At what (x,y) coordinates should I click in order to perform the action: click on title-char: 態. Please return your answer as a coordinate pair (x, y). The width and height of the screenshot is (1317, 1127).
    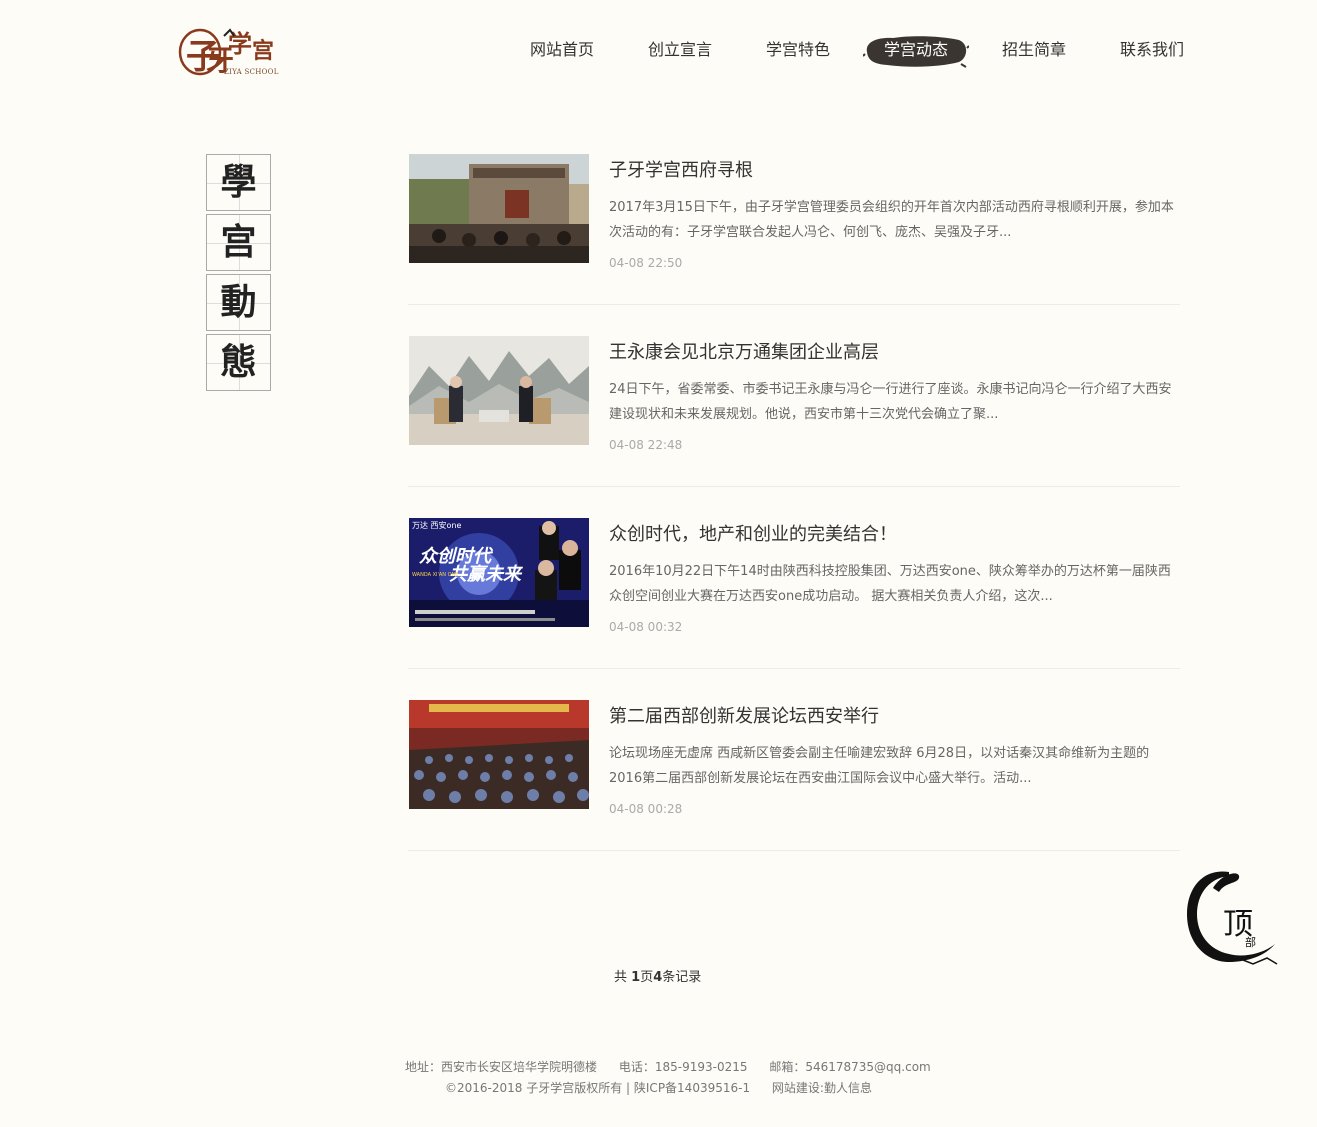
    Looking at the image, I should click on (238, 362).